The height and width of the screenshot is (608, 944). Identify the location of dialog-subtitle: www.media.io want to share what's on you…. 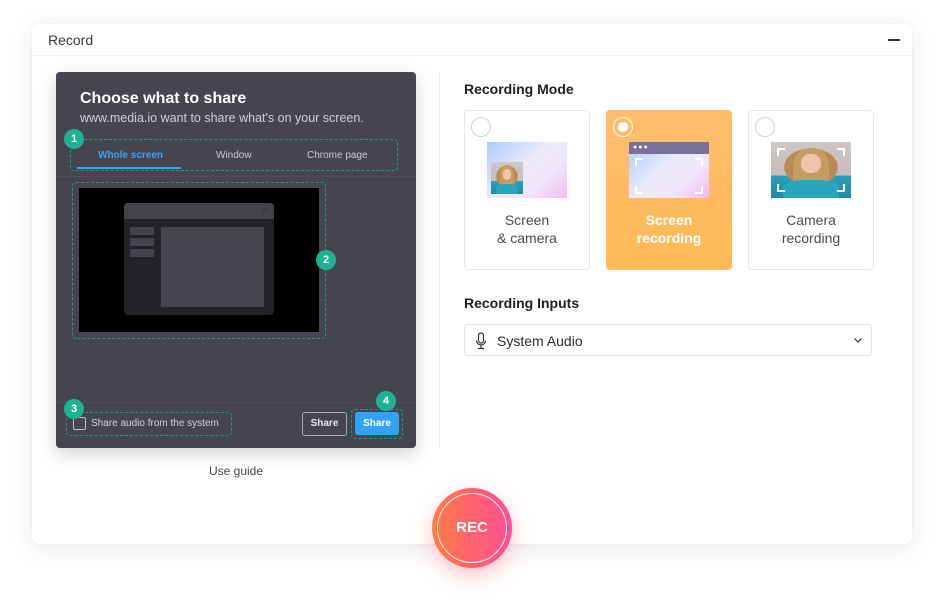
(222, 118).